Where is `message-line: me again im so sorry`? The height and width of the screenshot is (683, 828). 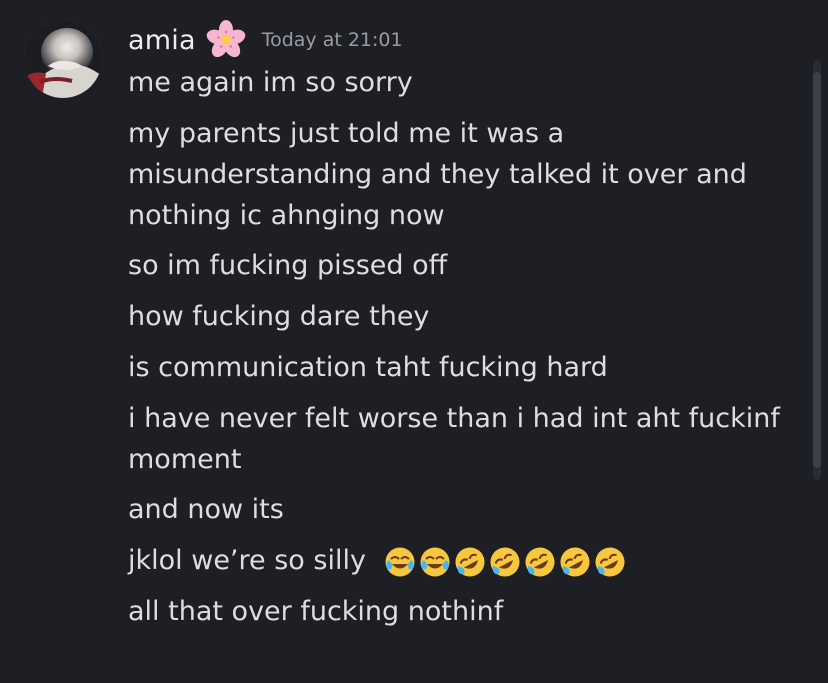
message-line: me again im so sorry is located at coordinates (270, 82).